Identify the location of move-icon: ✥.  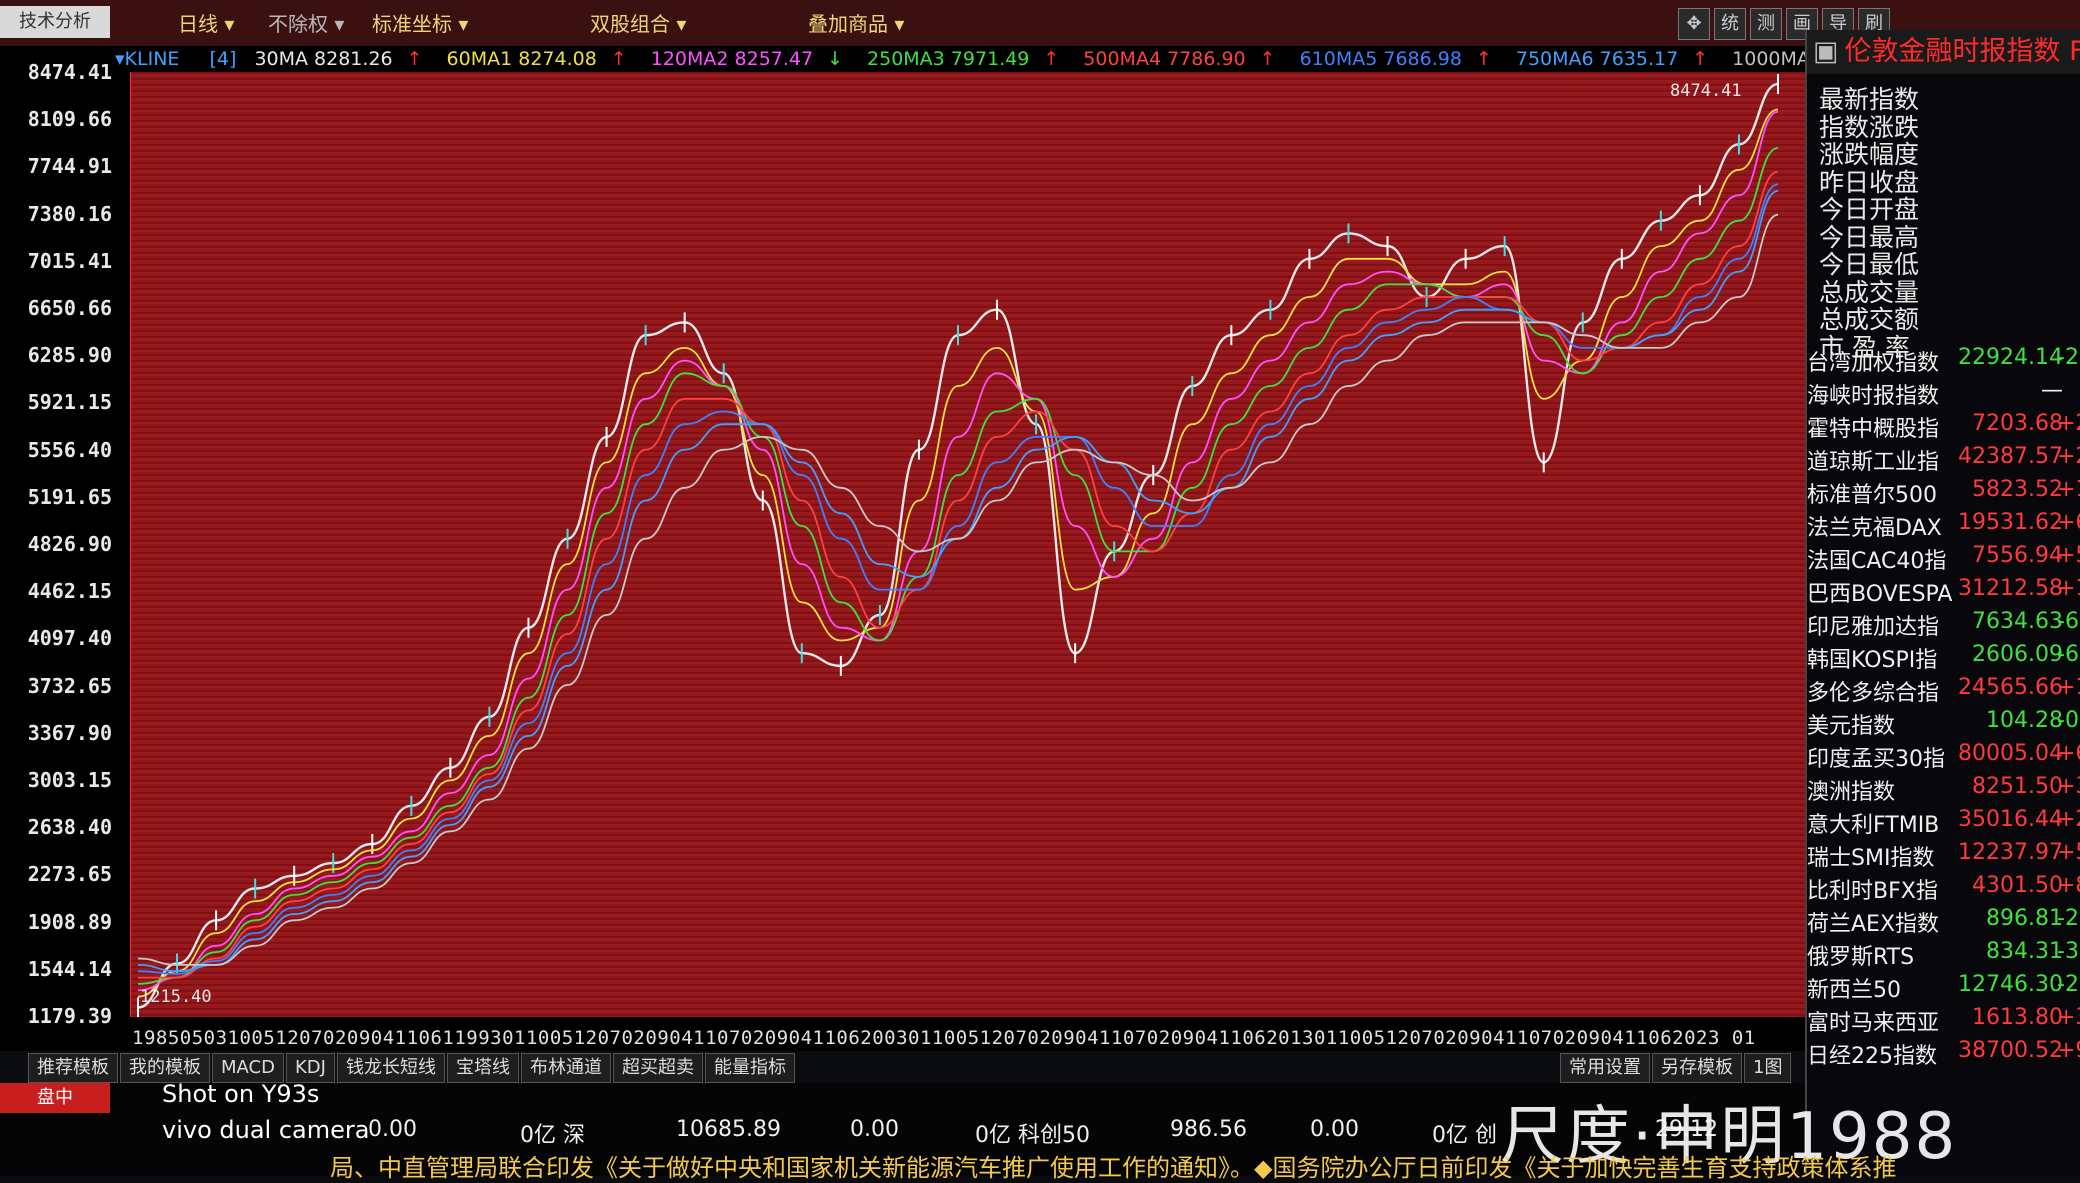
(1694, 24).